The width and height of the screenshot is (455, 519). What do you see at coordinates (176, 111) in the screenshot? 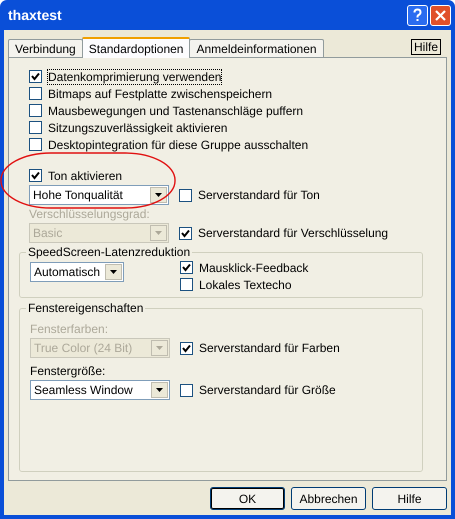
I see `checkbox-label: Mausbewegungen und Tastenanschläge puffern` at bounding box center [176, 111].